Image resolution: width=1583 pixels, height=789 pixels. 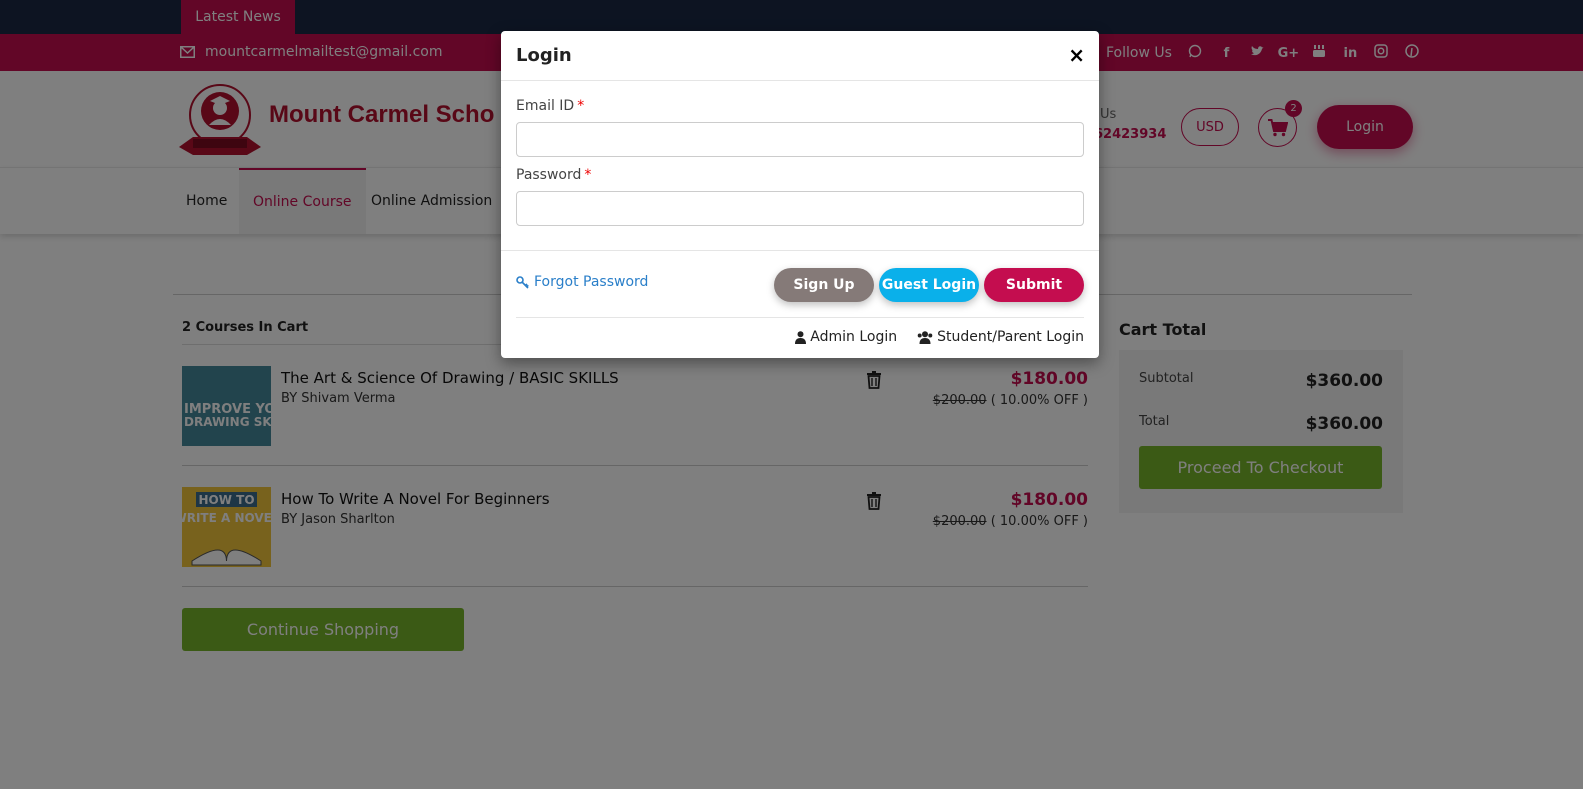 I want to click on modal-title: Login, so click(x=544, y=55).